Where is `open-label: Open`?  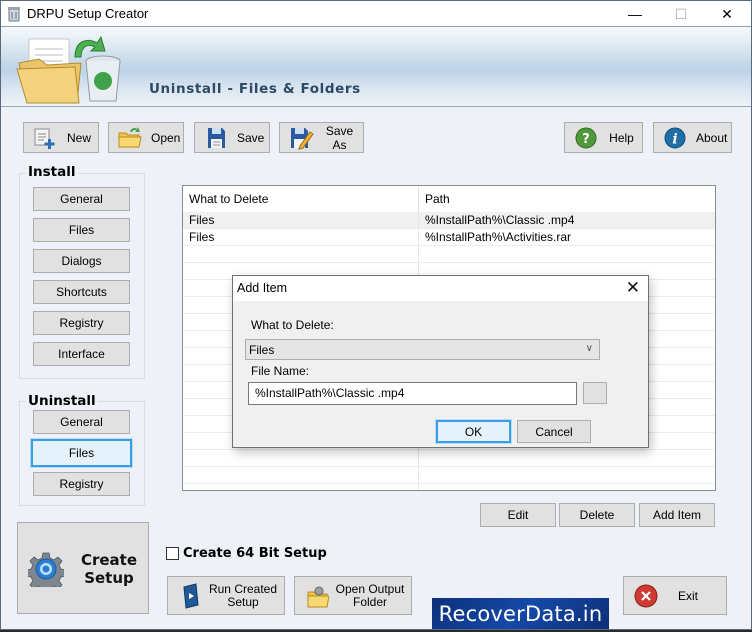 open-label: Open is located at coordinates (166, 137).